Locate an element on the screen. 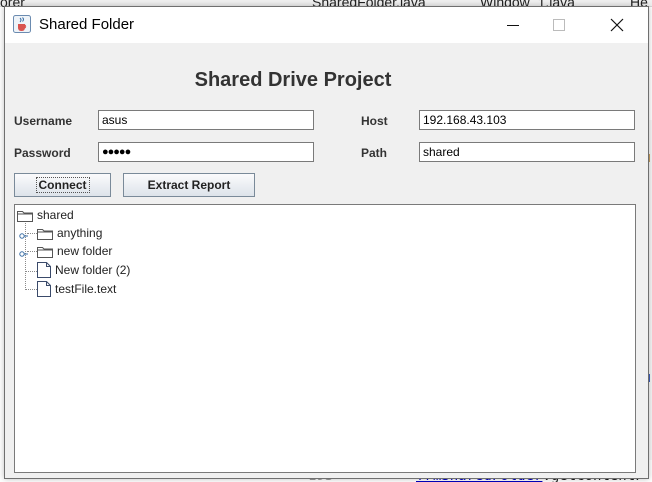 The height and width of the screenshot is (482, 652). tree-root: shared is located at coordinates (45, 215).